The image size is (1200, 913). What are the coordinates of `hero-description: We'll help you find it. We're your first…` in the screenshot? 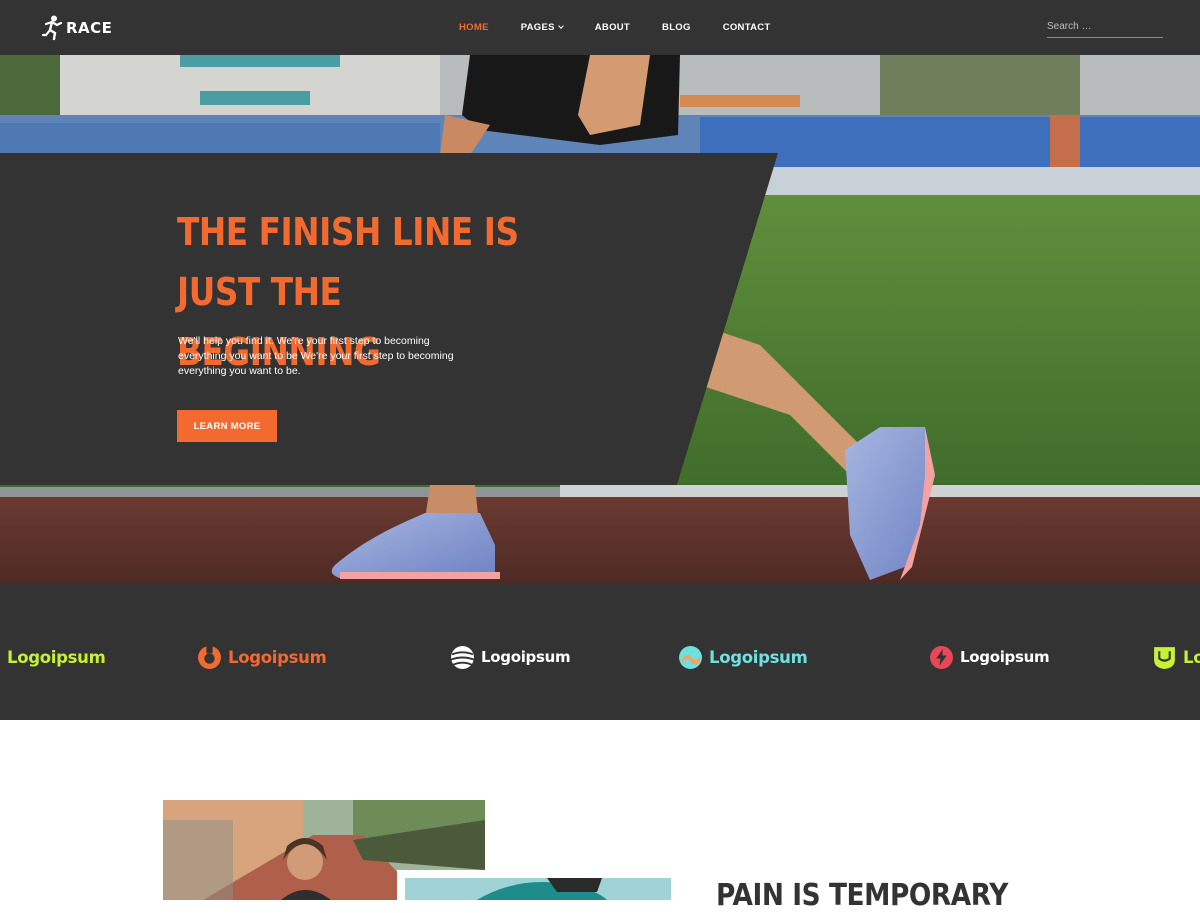 It's located at (316, 356).